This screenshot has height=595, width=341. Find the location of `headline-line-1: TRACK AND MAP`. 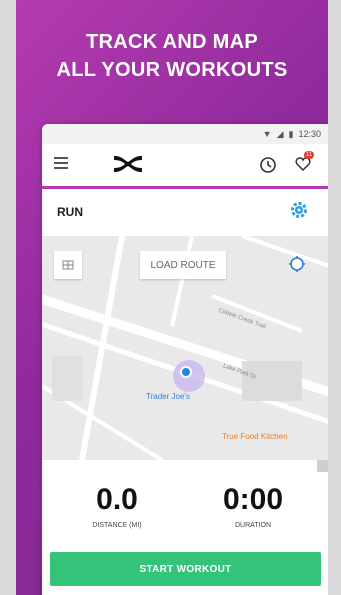

headline-line-1: TRACK AND MAP is located at coordinates (172, 42).